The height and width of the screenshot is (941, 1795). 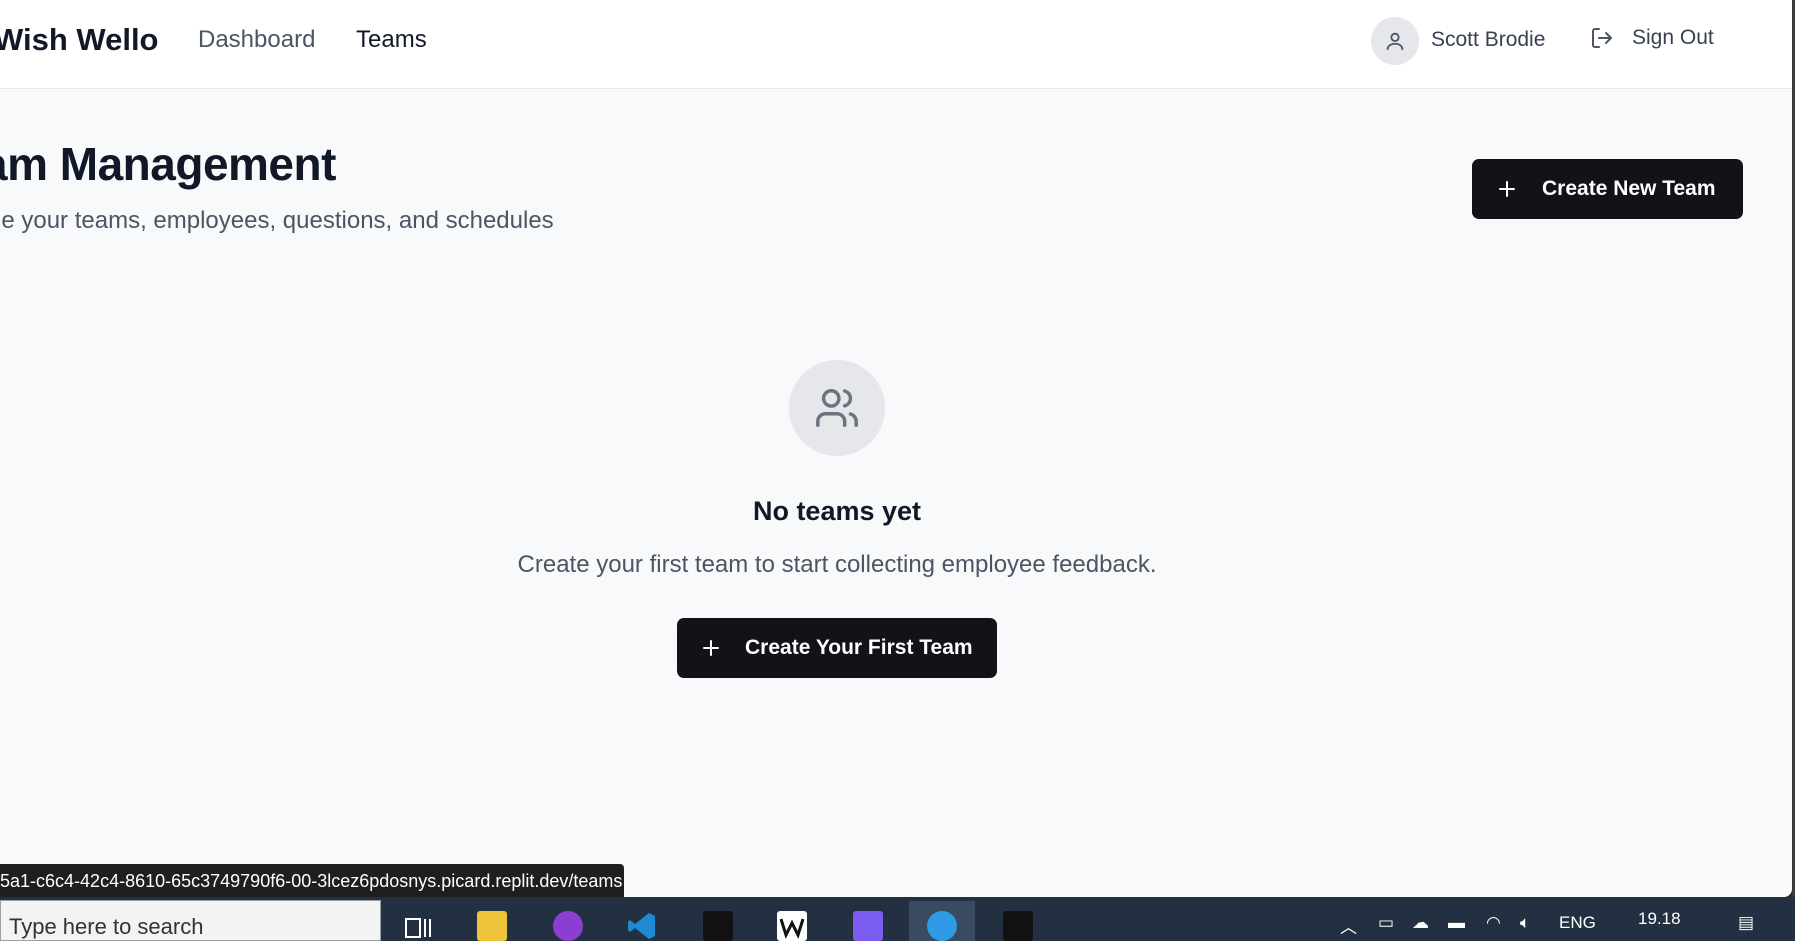 What do you see at coordinates (1629, 188) in the screenshot?
I see `create-new-team-label: Create New Team` at bounding box center [1629, 188].